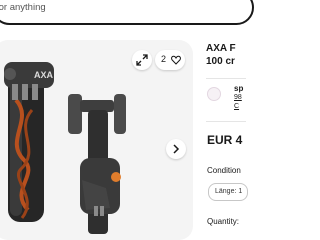  What do you see at coordinates (220, 61) in the screenshot?
I see `listing-title-line2: 100 cr` at bounding box center [220, 61].